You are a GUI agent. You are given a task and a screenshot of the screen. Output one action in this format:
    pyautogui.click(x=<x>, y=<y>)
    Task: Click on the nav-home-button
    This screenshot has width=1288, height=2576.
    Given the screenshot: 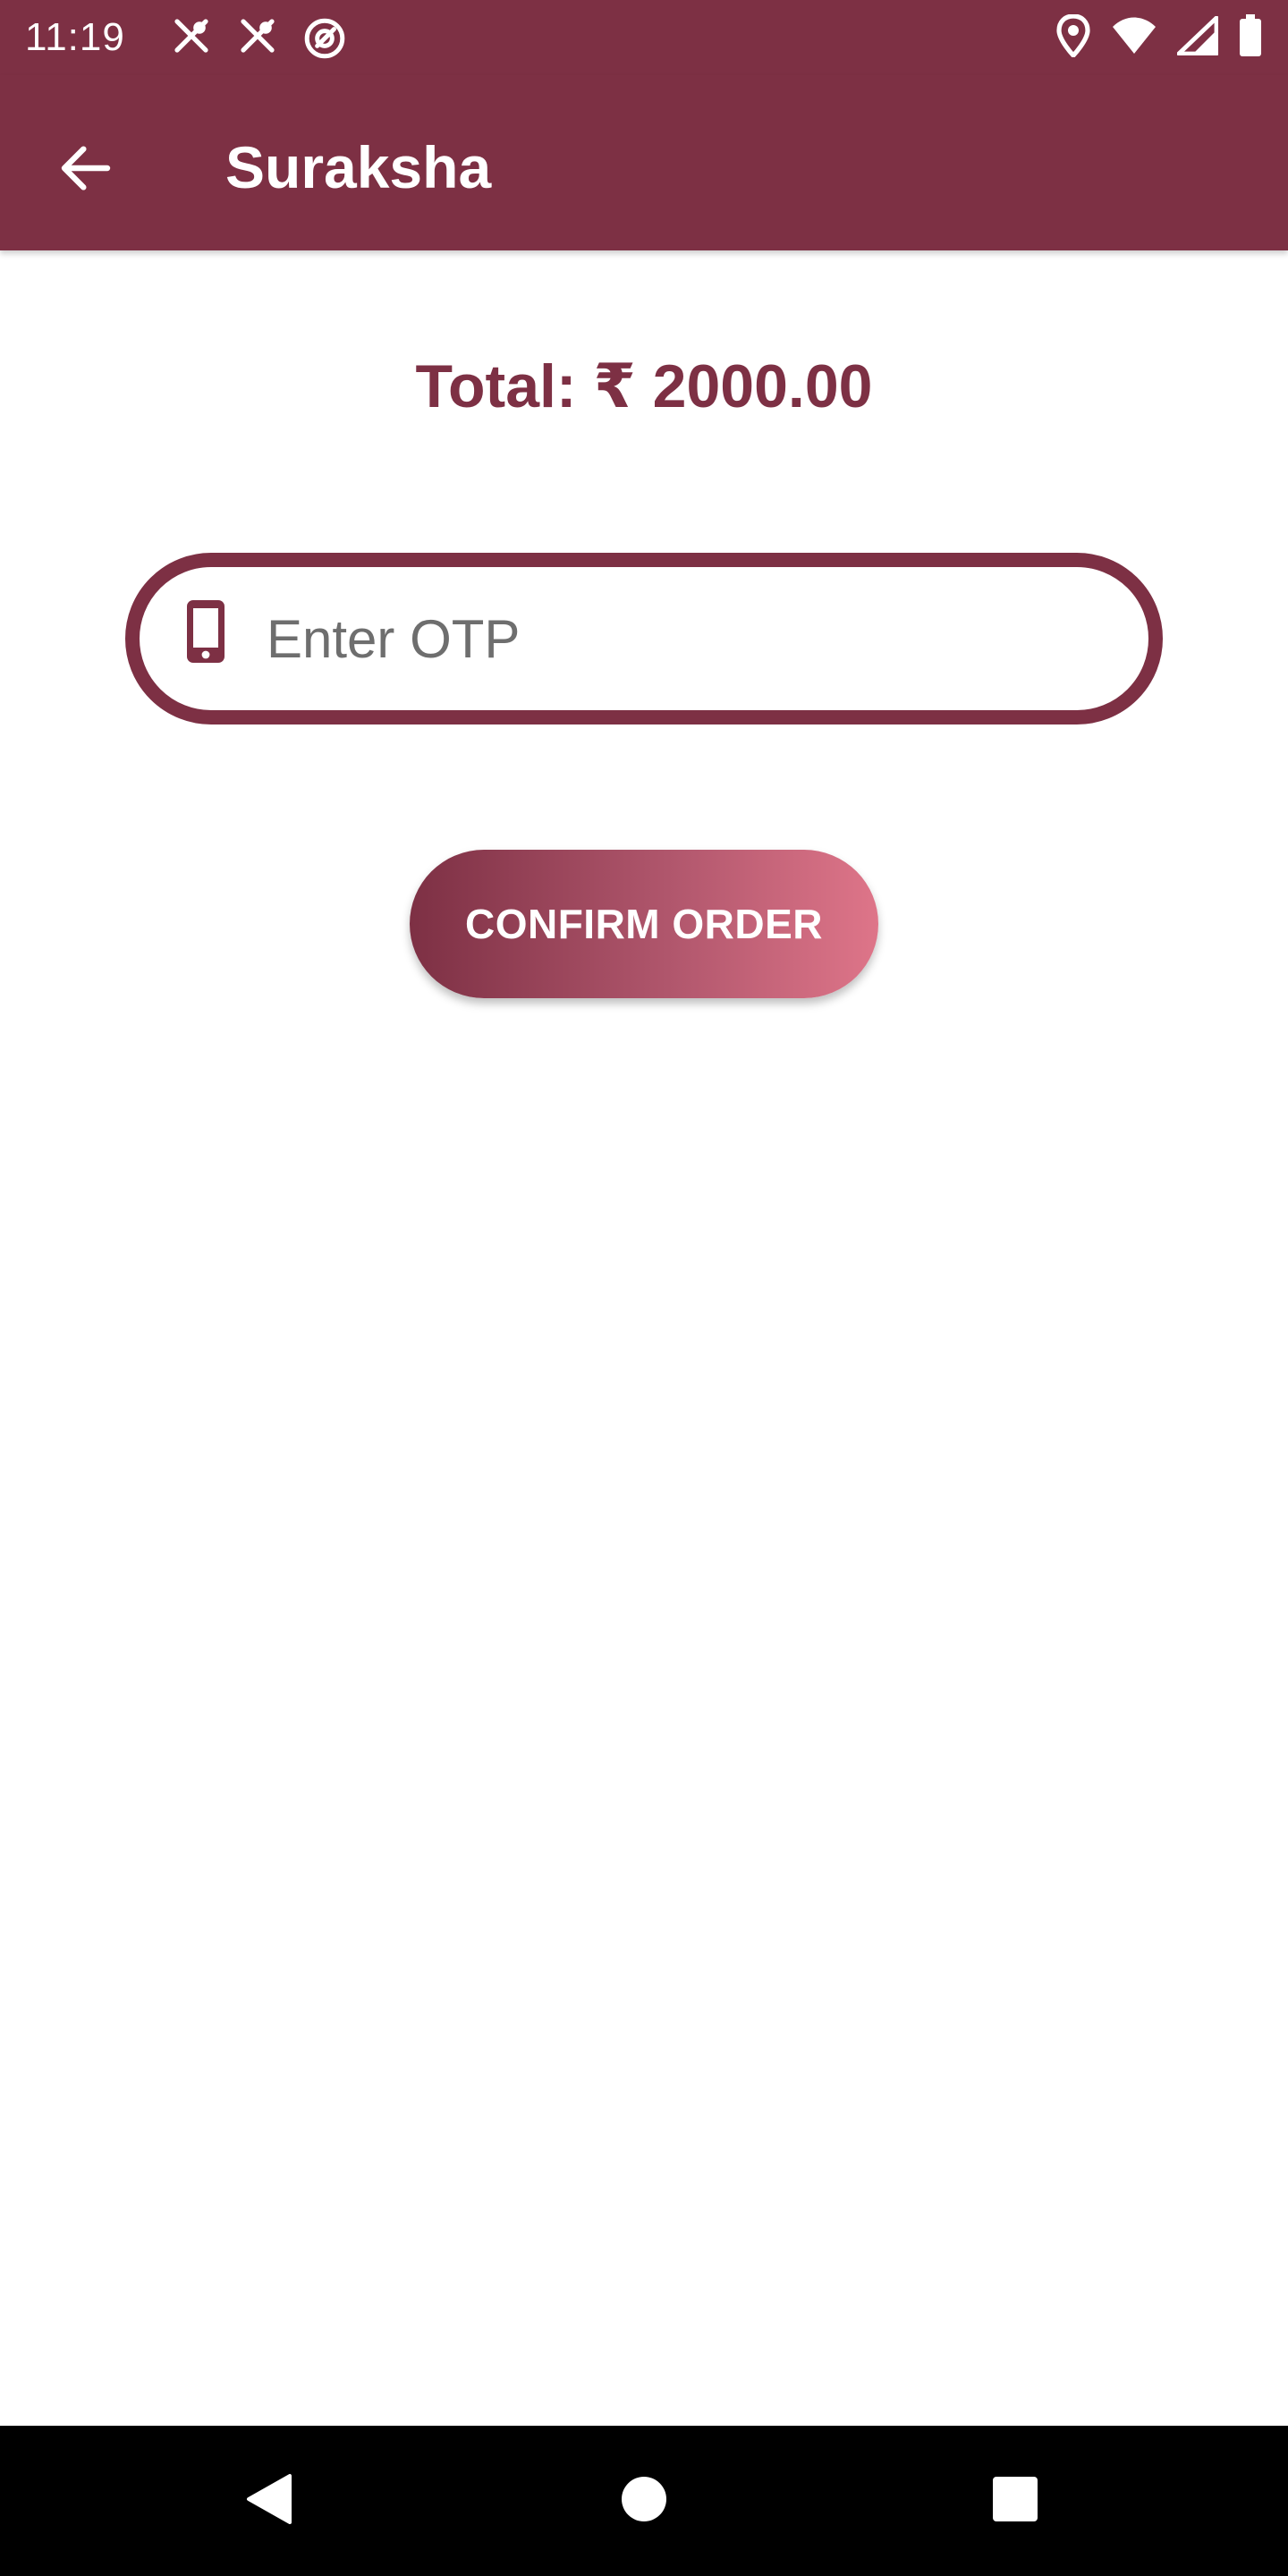 What is the action you would take?
    pyautogui.click(x=644, y=2501)
    